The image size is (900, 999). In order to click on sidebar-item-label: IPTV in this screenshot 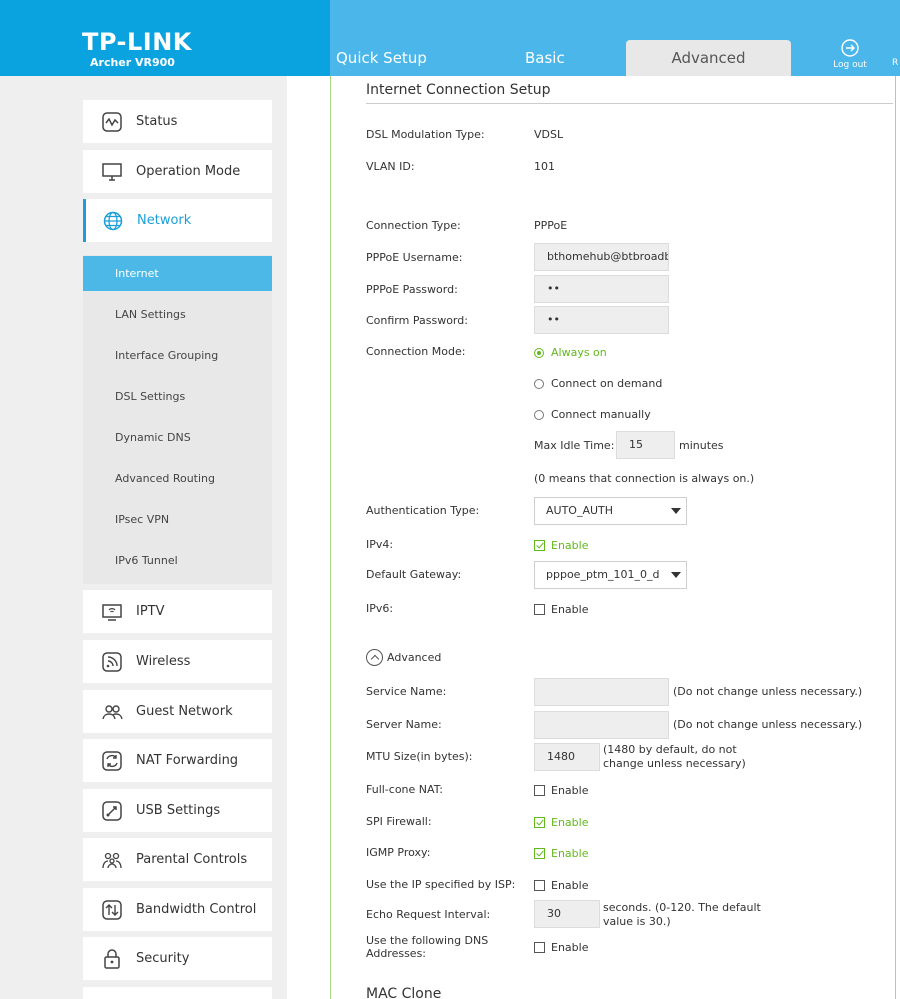, I will do `click(150, 611)`.